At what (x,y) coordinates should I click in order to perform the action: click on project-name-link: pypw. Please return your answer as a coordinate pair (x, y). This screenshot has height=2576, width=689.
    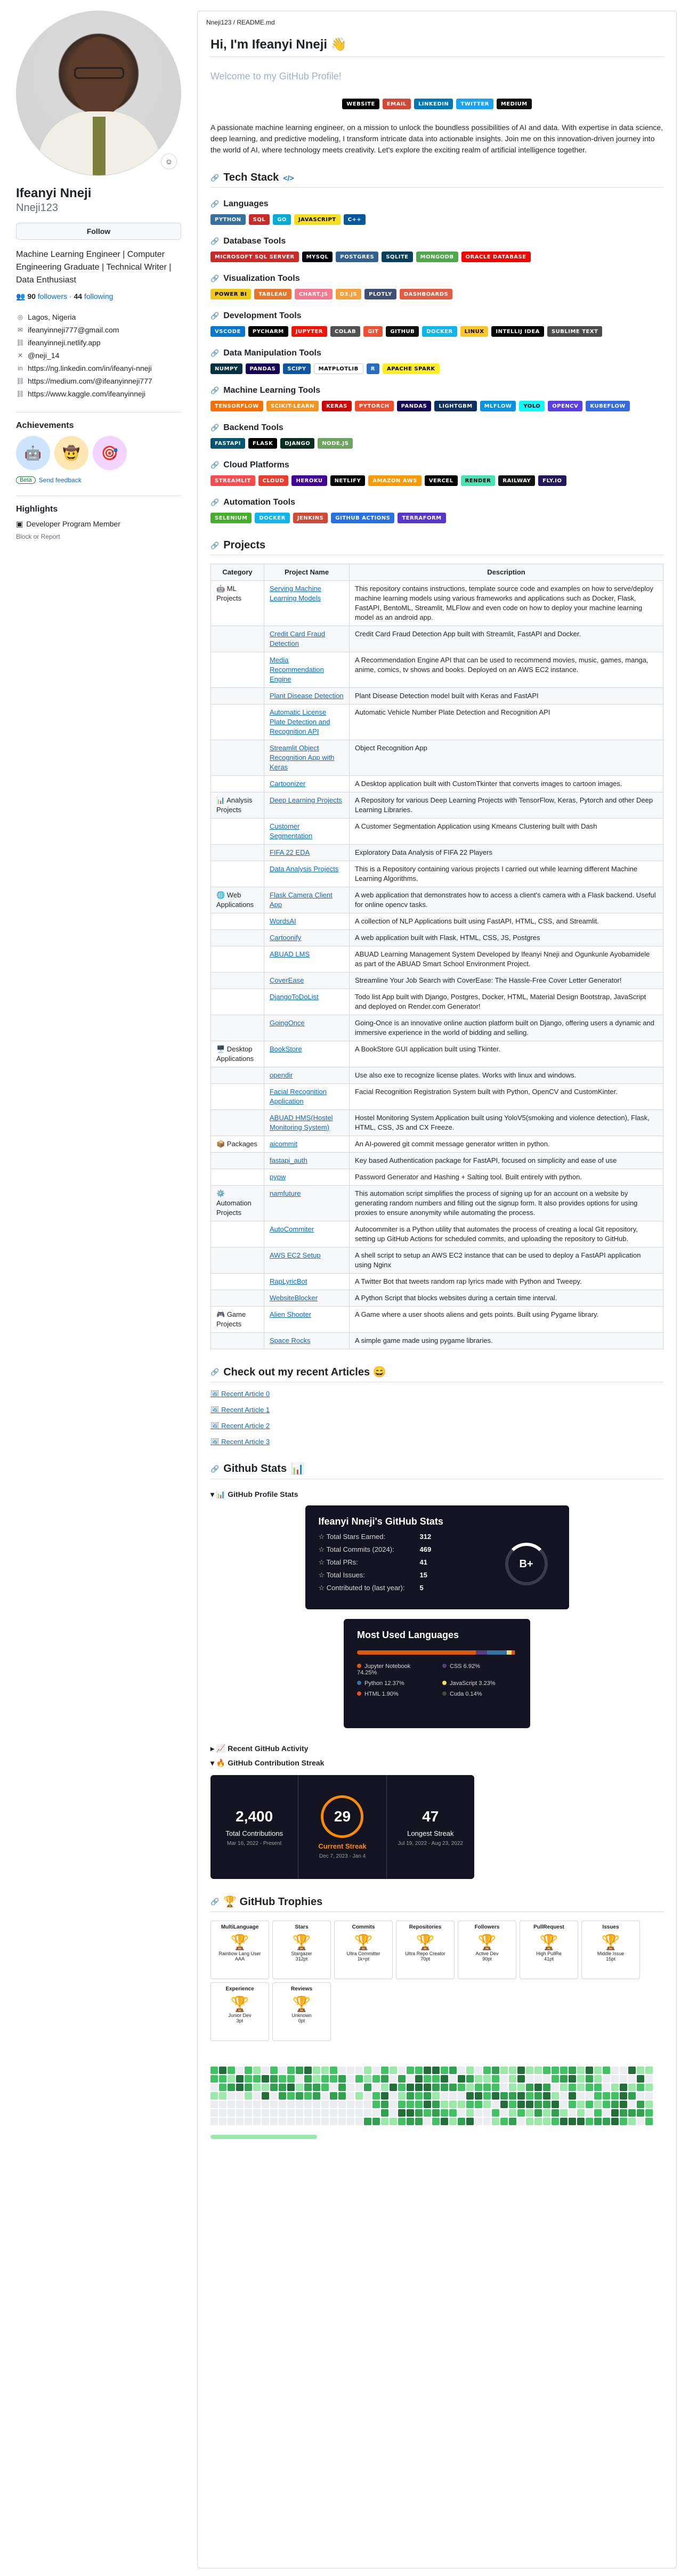
    Looking at the image, I should click on (307, 1177).